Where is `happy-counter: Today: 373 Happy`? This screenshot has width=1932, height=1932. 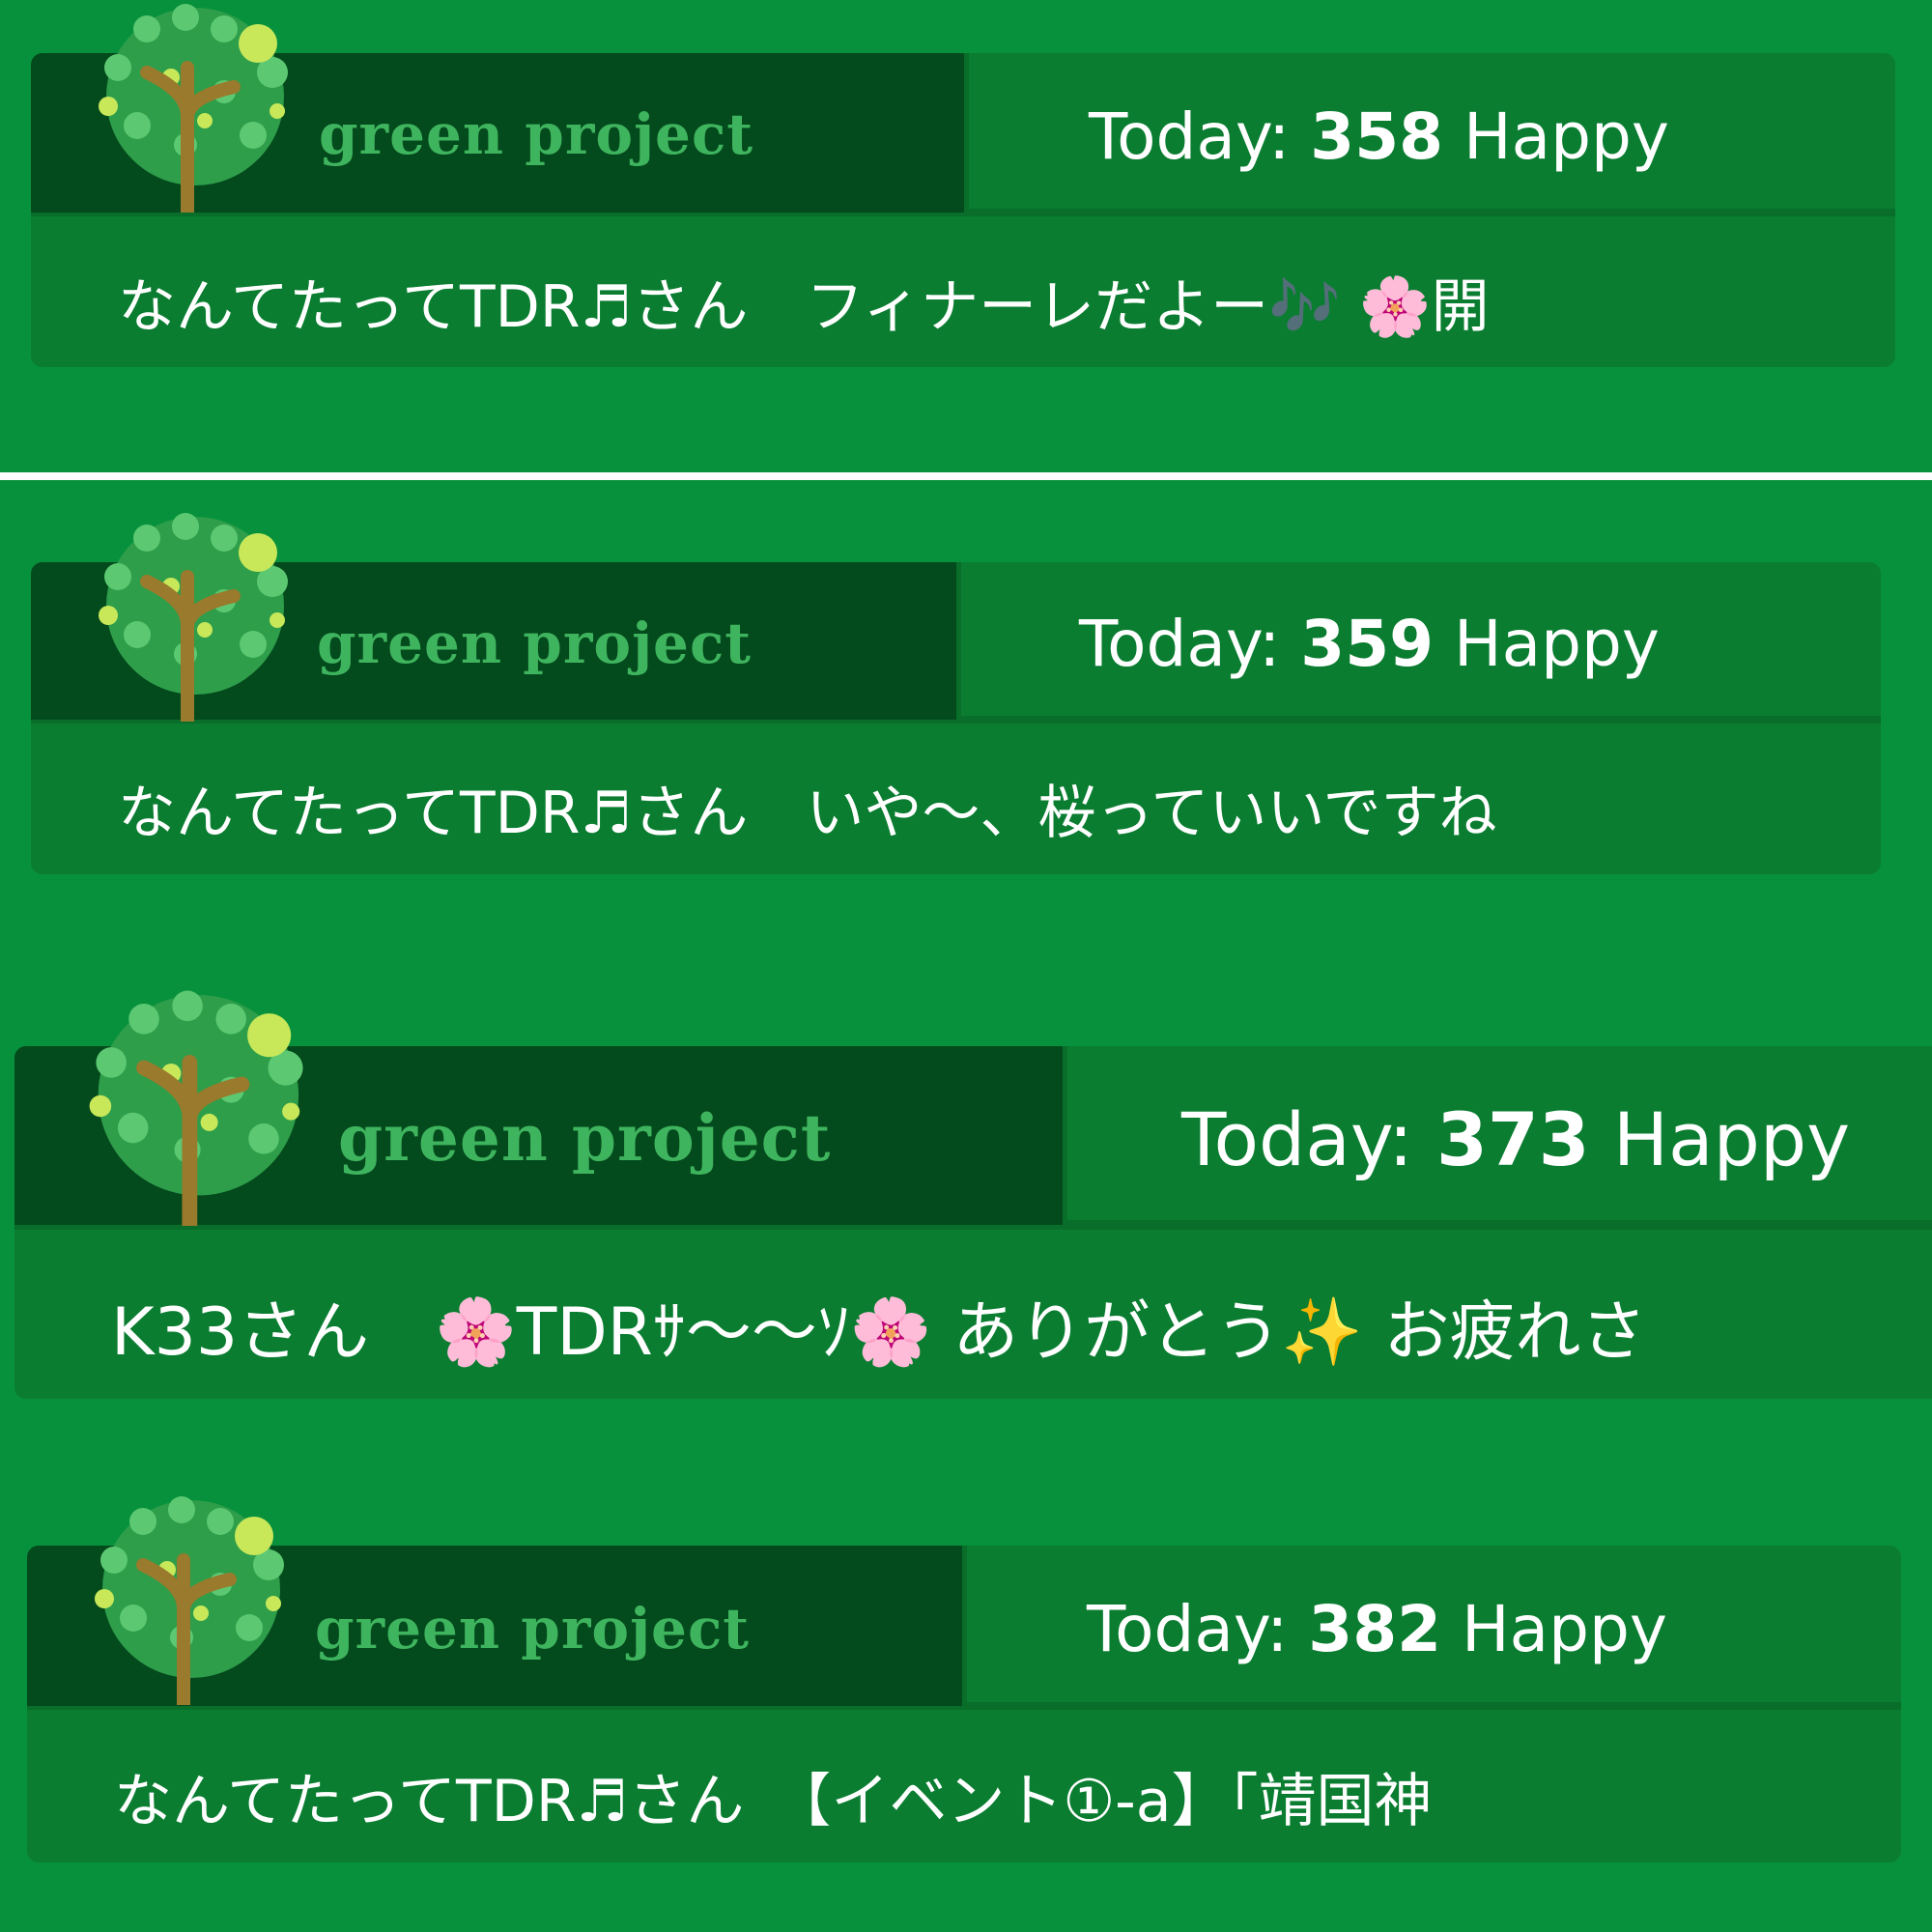
happy-counter: Today: 373 Happy is located at coordinates (1497, 1135).